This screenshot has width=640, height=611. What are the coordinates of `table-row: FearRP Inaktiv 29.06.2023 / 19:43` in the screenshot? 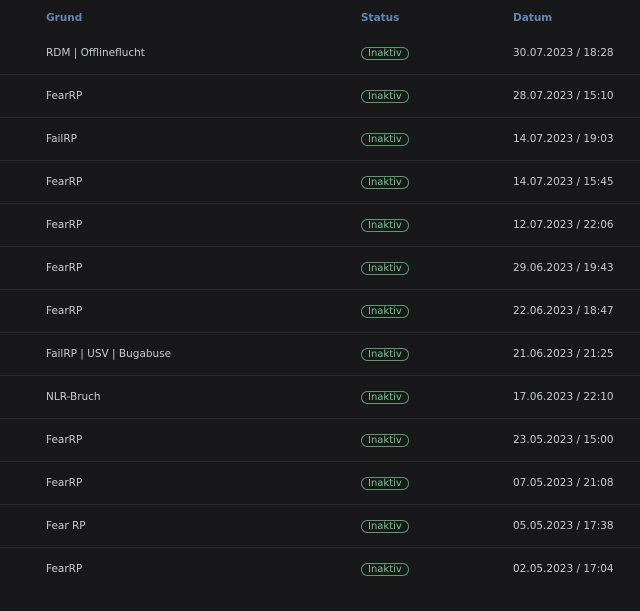 It's located at (320, 268).